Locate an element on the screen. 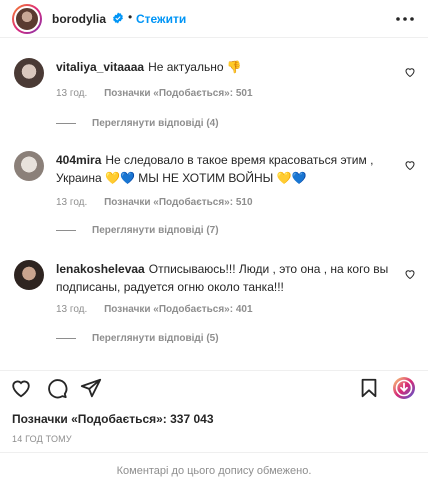  author-username: borodylia is located at coordinates (79, 19).